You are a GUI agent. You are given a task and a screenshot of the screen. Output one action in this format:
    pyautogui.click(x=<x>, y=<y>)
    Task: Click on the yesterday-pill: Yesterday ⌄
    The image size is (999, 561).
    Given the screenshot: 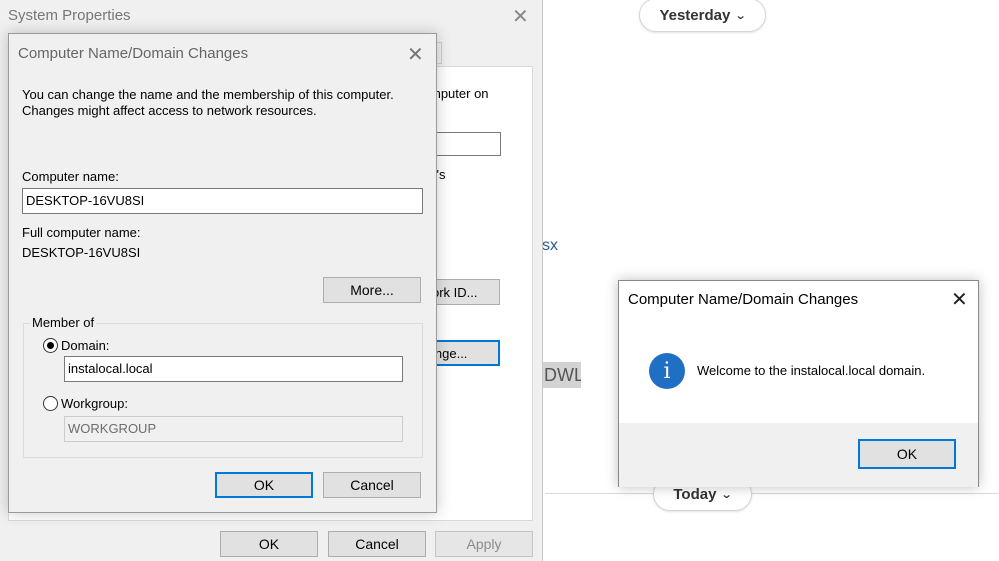 What is the action you would take?
    pyautogui.click(x=702, y=16)
    